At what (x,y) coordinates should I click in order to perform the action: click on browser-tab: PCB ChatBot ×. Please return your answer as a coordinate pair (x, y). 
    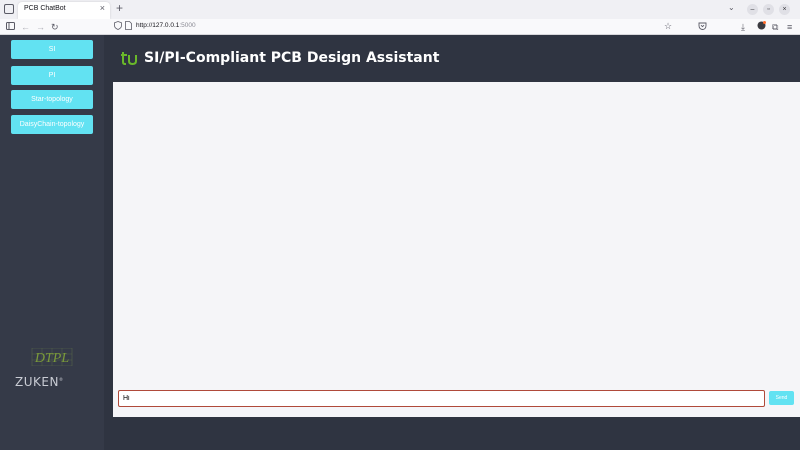
    Looking at the image, I should click on (64, 10).